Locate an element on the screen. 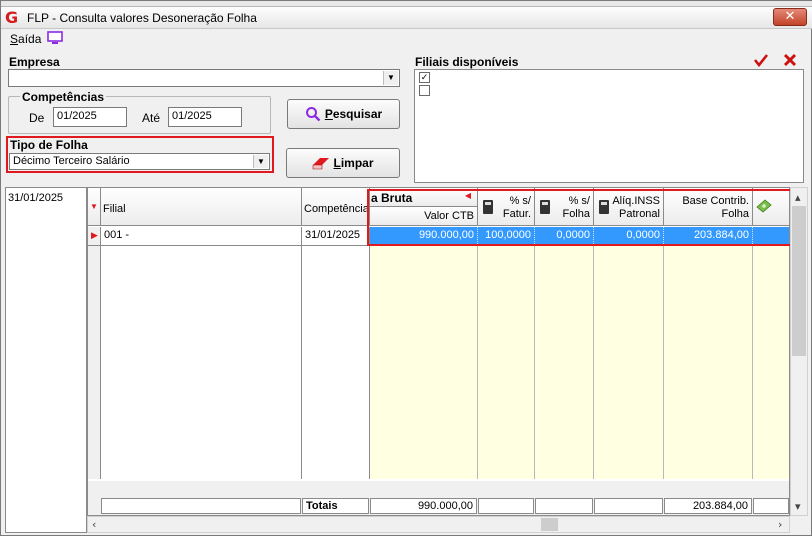 The width and height of the screenshot is (812, 536). de-label: De is located at coordinates (37, 118).